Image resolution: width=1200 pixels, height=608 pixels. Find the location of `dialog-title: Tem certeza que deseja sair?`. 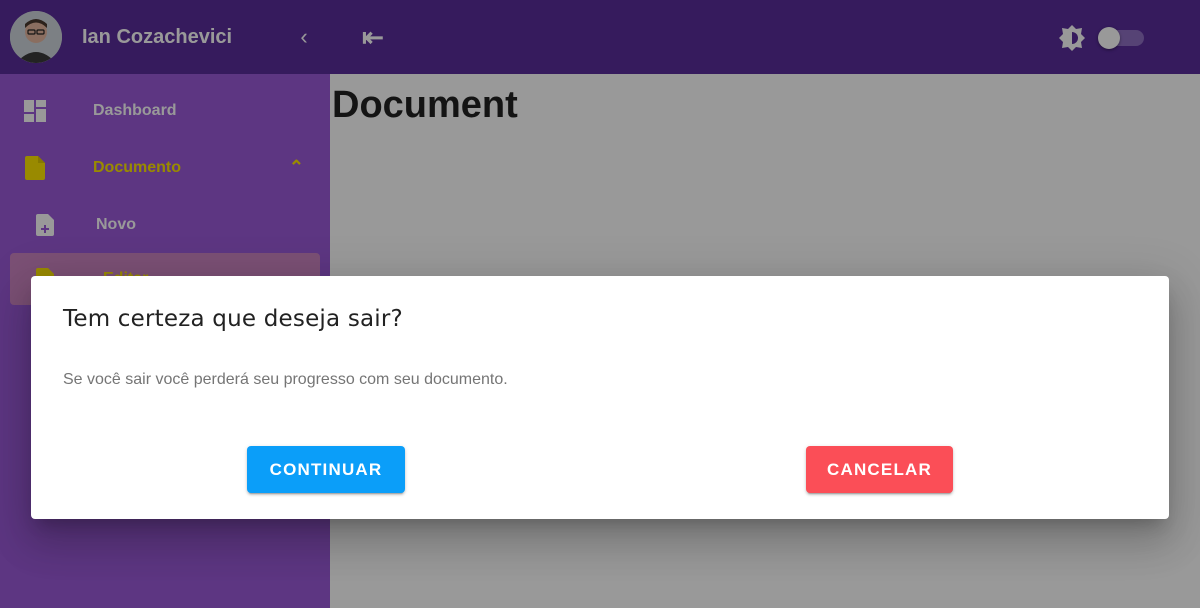

dialog-title: Tem certeza que deseja sair? is located at coordinates (233, 319).